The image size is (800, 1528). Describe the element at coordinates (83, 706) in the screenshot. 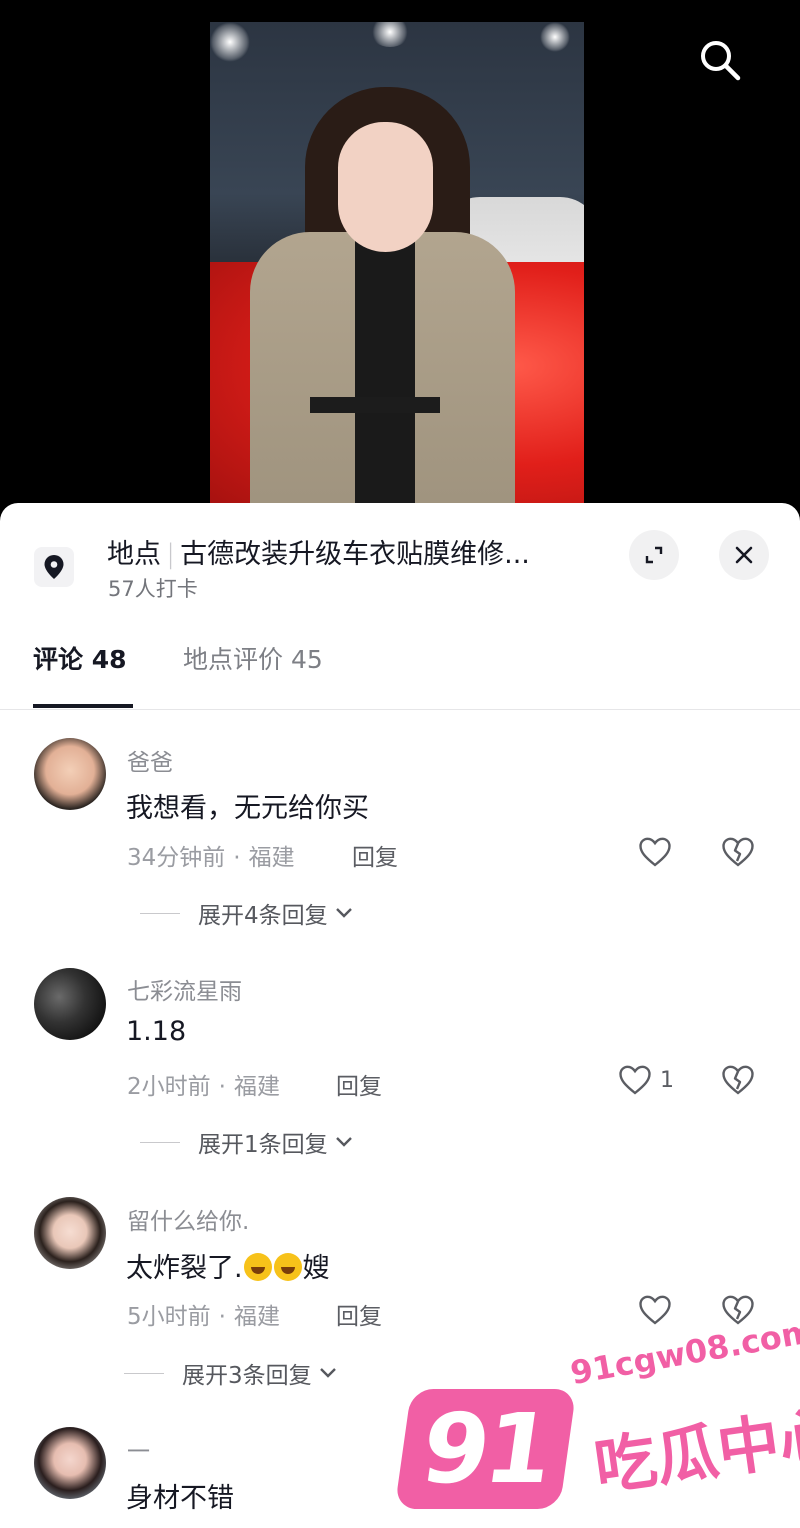

I see `active-tab-indicator` at that location.